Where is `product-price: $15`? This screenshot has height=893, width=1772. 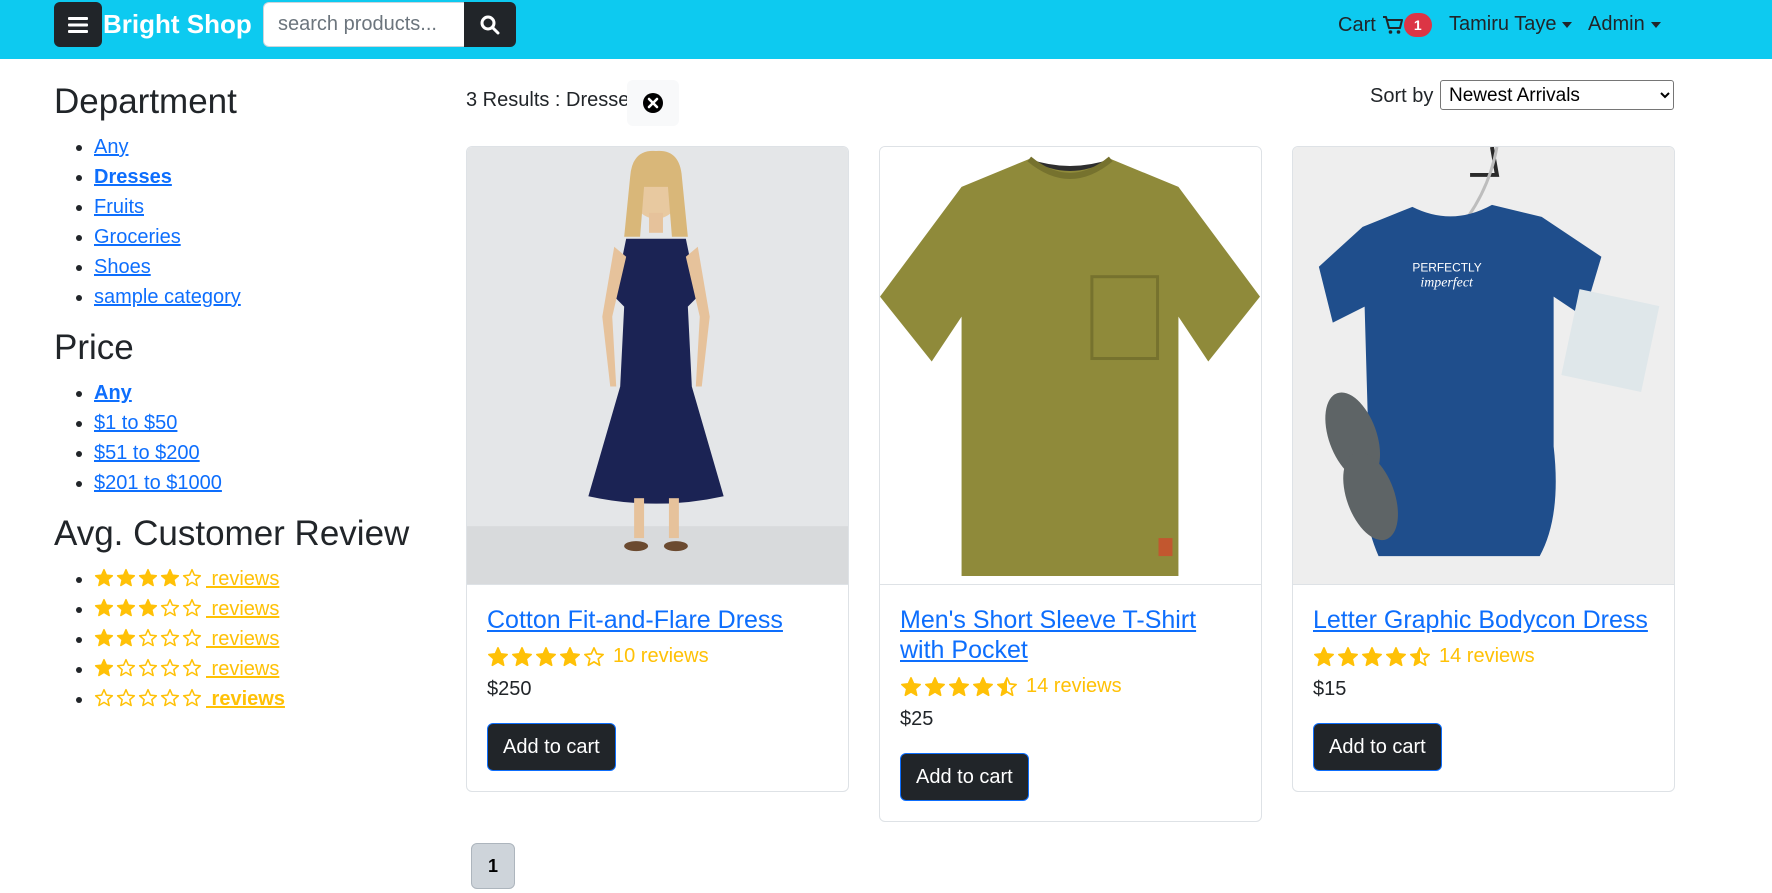
product-price: $15 is located at coordinates (1330, 689).